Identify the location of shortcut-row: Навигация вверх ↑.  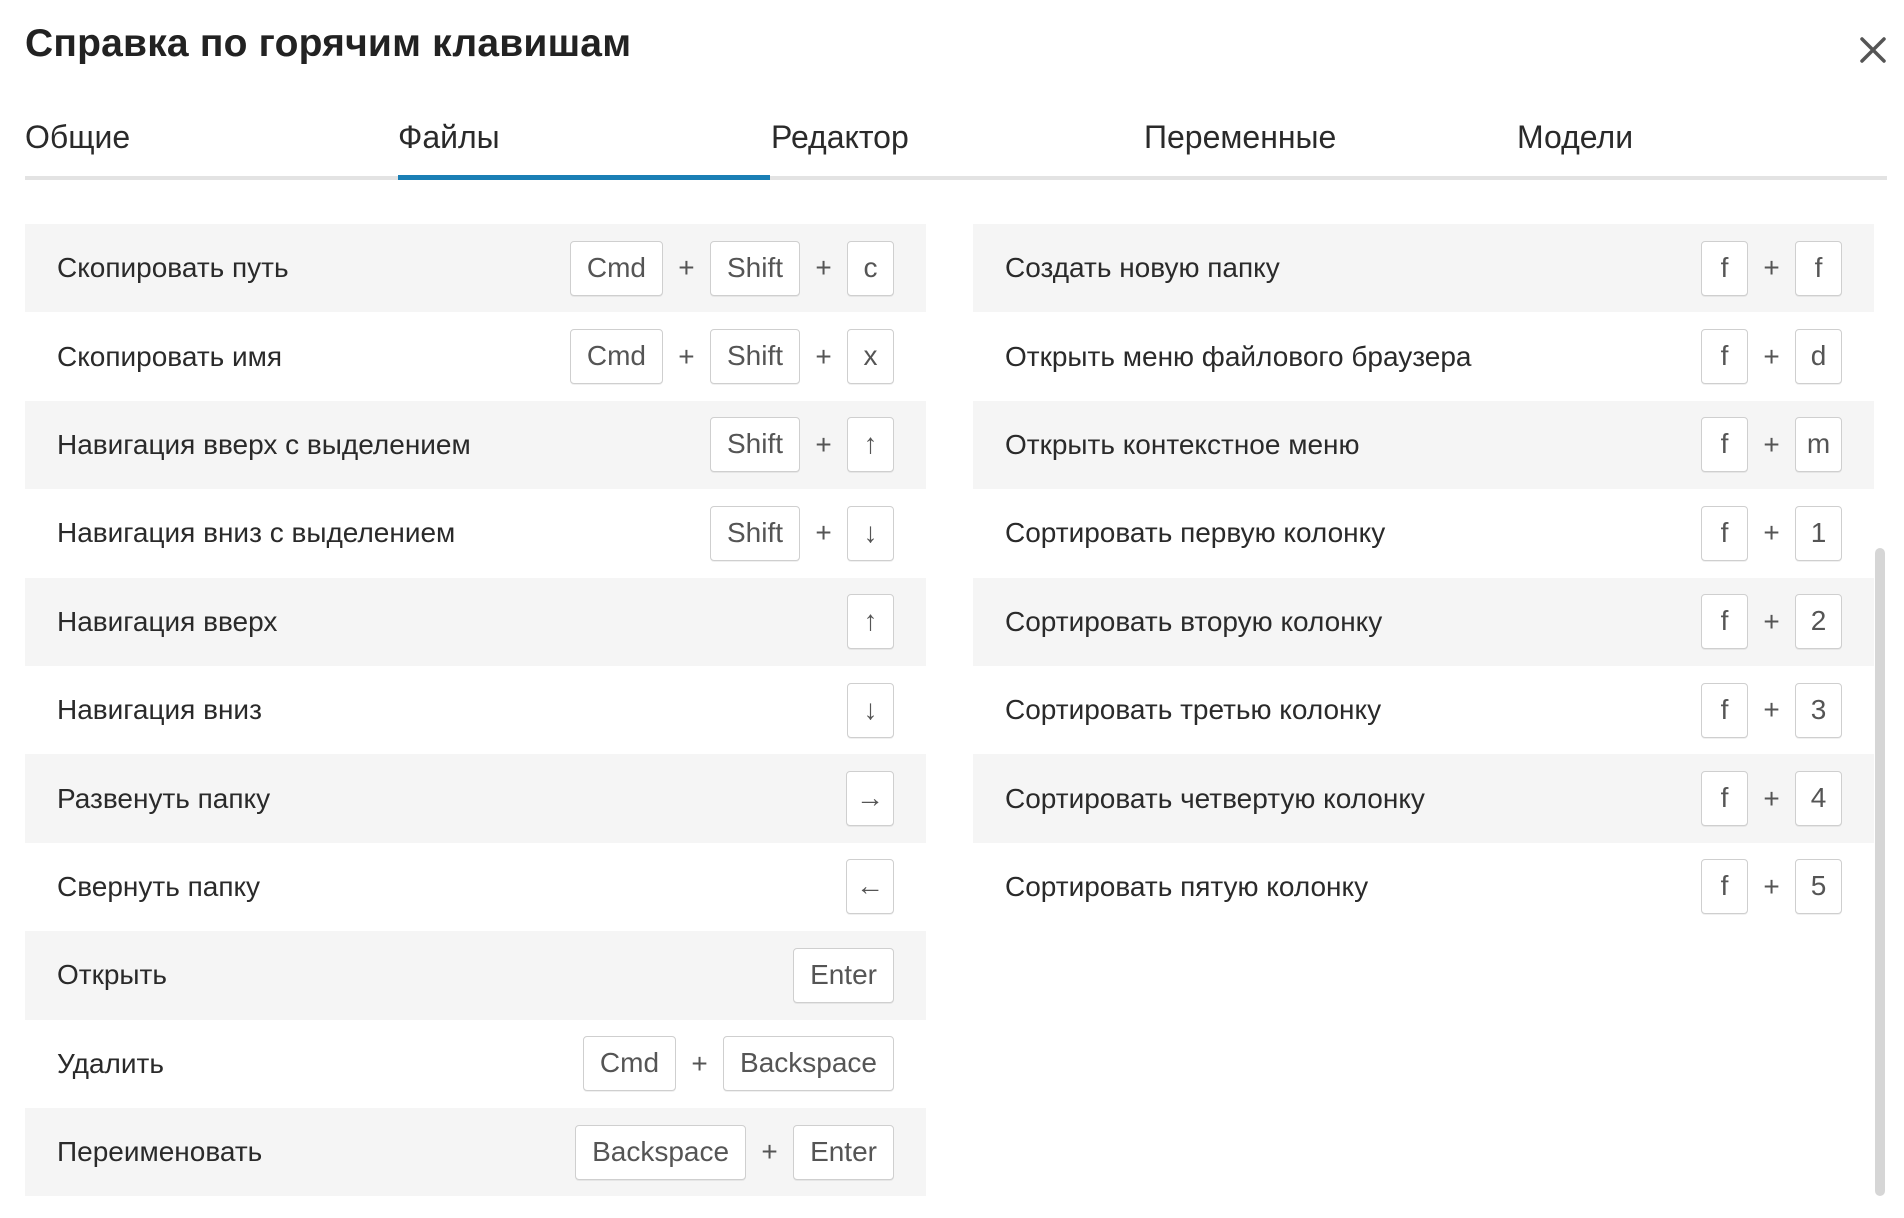
(475, 621).